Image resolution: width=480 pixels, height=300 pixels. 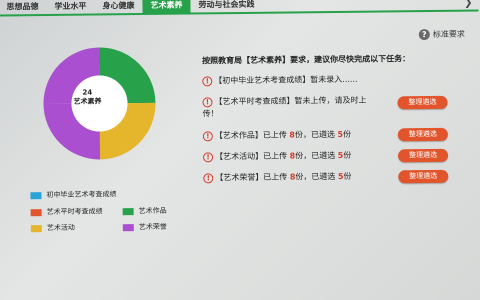 What do you see at coordinates (210, 114) in the screenshot?
I see `task-text-cont: 传！` at bounding box center [210, 114].